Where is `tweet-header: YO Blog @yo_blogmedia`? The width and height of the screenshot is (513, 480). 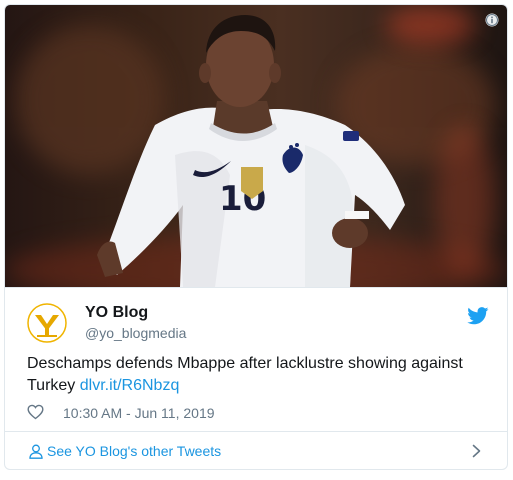
tweet-header: YO Blog @yo_blogmedia is located at coordinates (256, 323).